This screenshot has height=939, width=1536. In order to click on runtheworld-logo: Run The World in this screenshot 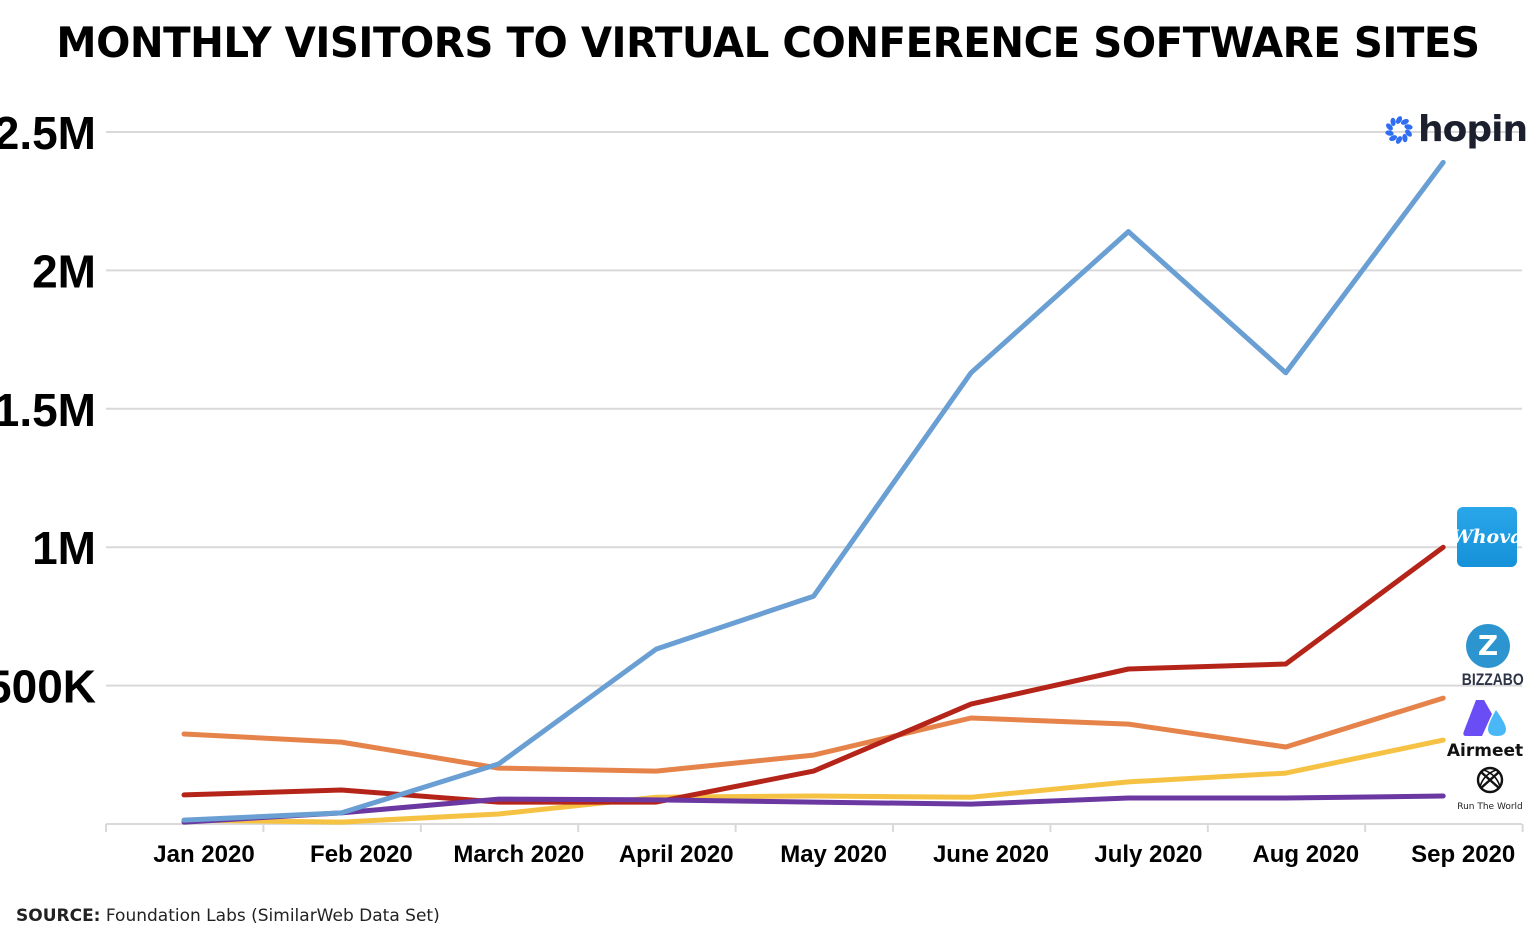, I will do `click(1490, 788)`.